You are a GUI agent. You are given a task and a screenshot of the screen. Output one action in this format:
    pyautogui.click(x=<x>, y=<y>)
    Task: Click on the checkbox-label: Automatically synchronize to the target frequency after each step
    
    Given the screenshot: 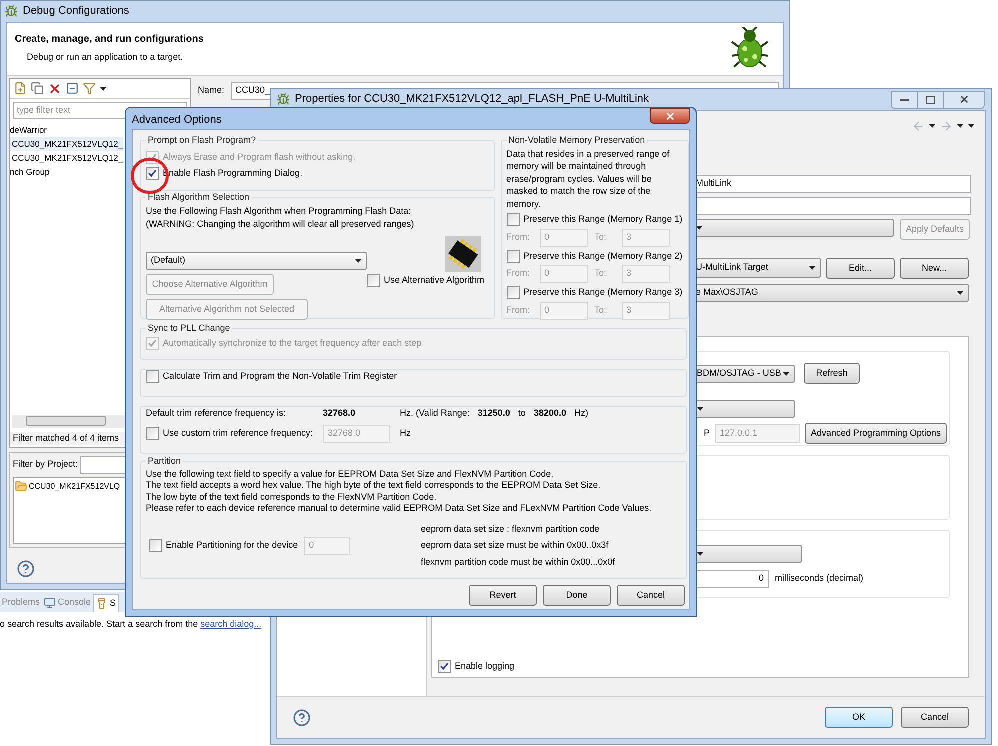 What is the action you would take?
    pyautogui.click(x=292, y=343)
    